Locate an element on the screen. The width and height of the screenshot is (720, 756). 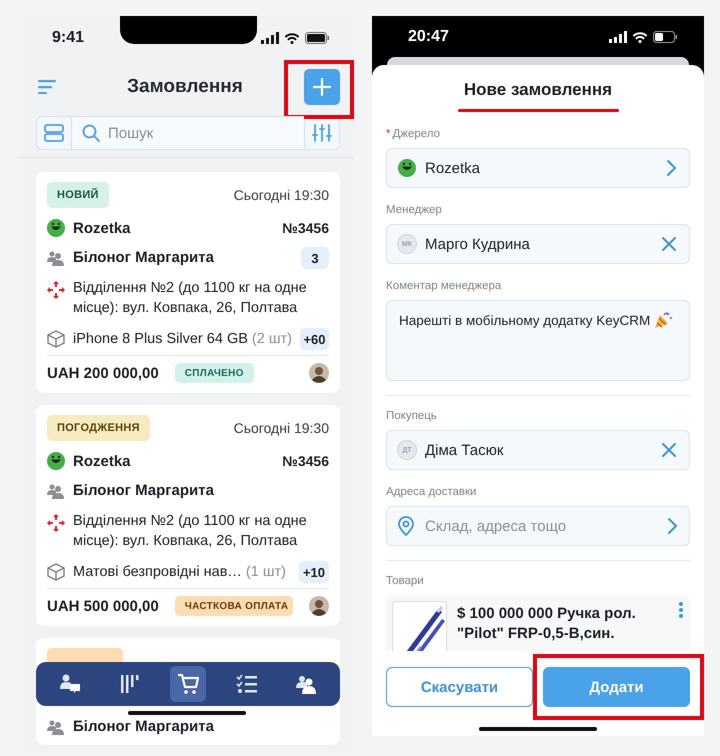
sheet-title: Нове замовлення is located at coordinates (538, 90).